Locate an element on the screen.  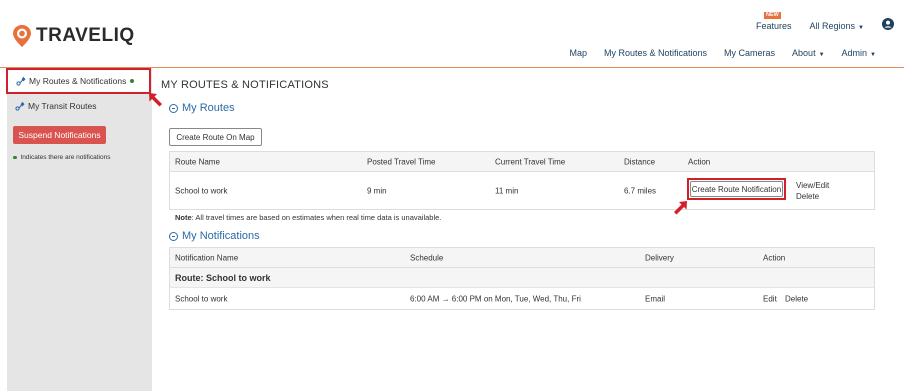
location-pin-logo-icon is located at coordinates (22, 36).